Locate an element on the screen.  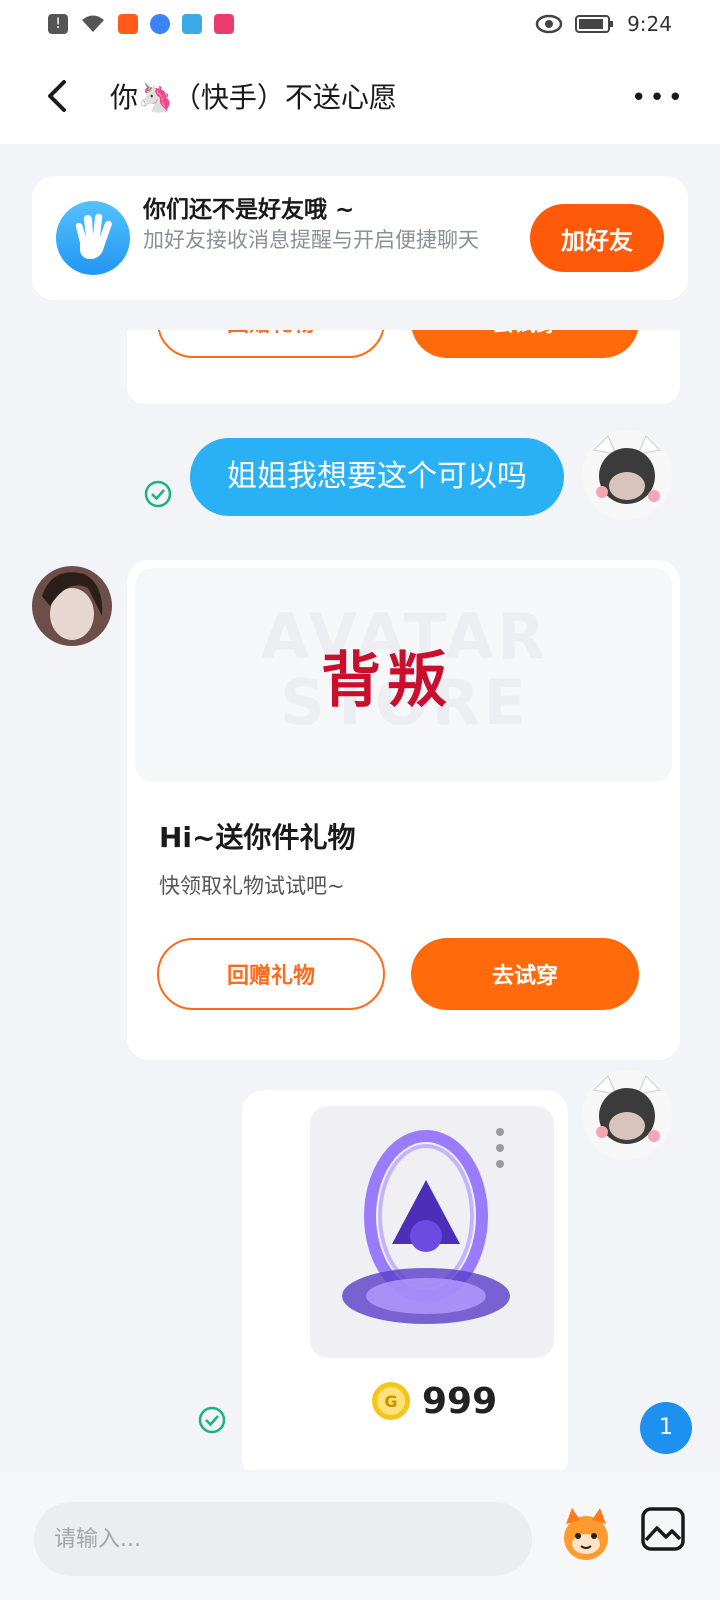
back-icon is located at coordinates (58, 96).